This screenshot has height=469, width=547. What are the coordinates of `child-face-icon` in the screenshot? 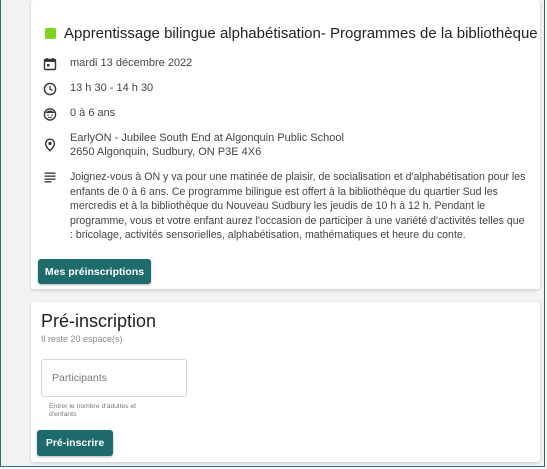 It's located at (50, 114).